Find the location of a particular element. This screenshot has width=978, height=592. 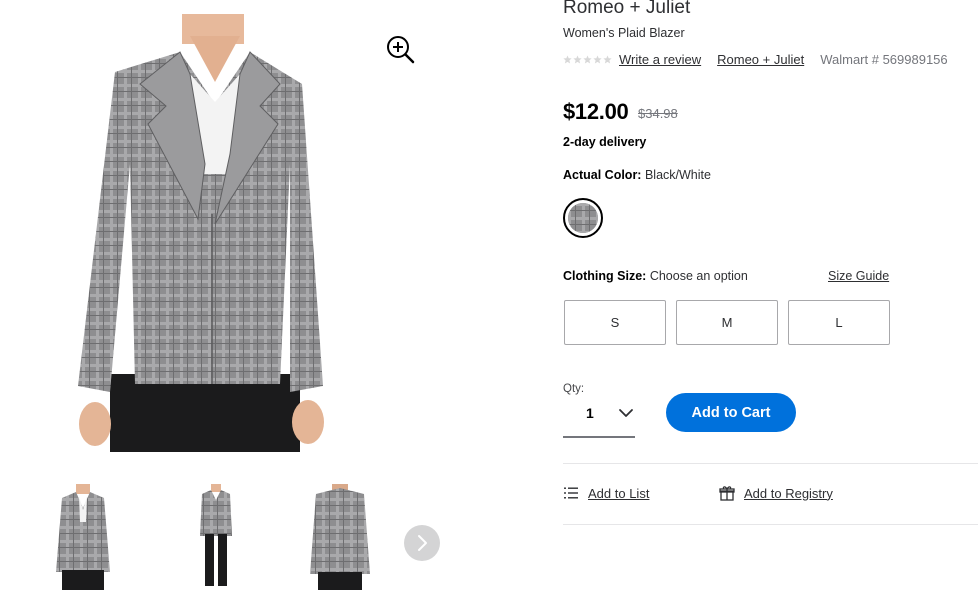

size-value: Choose an option is located at coordinates (698, 276).